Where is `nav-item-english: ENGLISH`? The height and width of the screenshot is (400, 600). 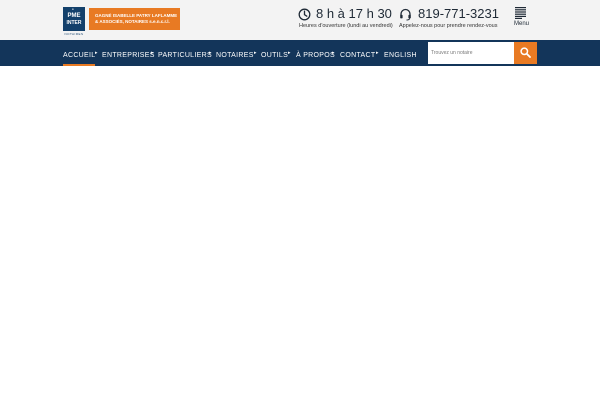 nav-item-english: ENGLISH is located at coordinates (400, 53).